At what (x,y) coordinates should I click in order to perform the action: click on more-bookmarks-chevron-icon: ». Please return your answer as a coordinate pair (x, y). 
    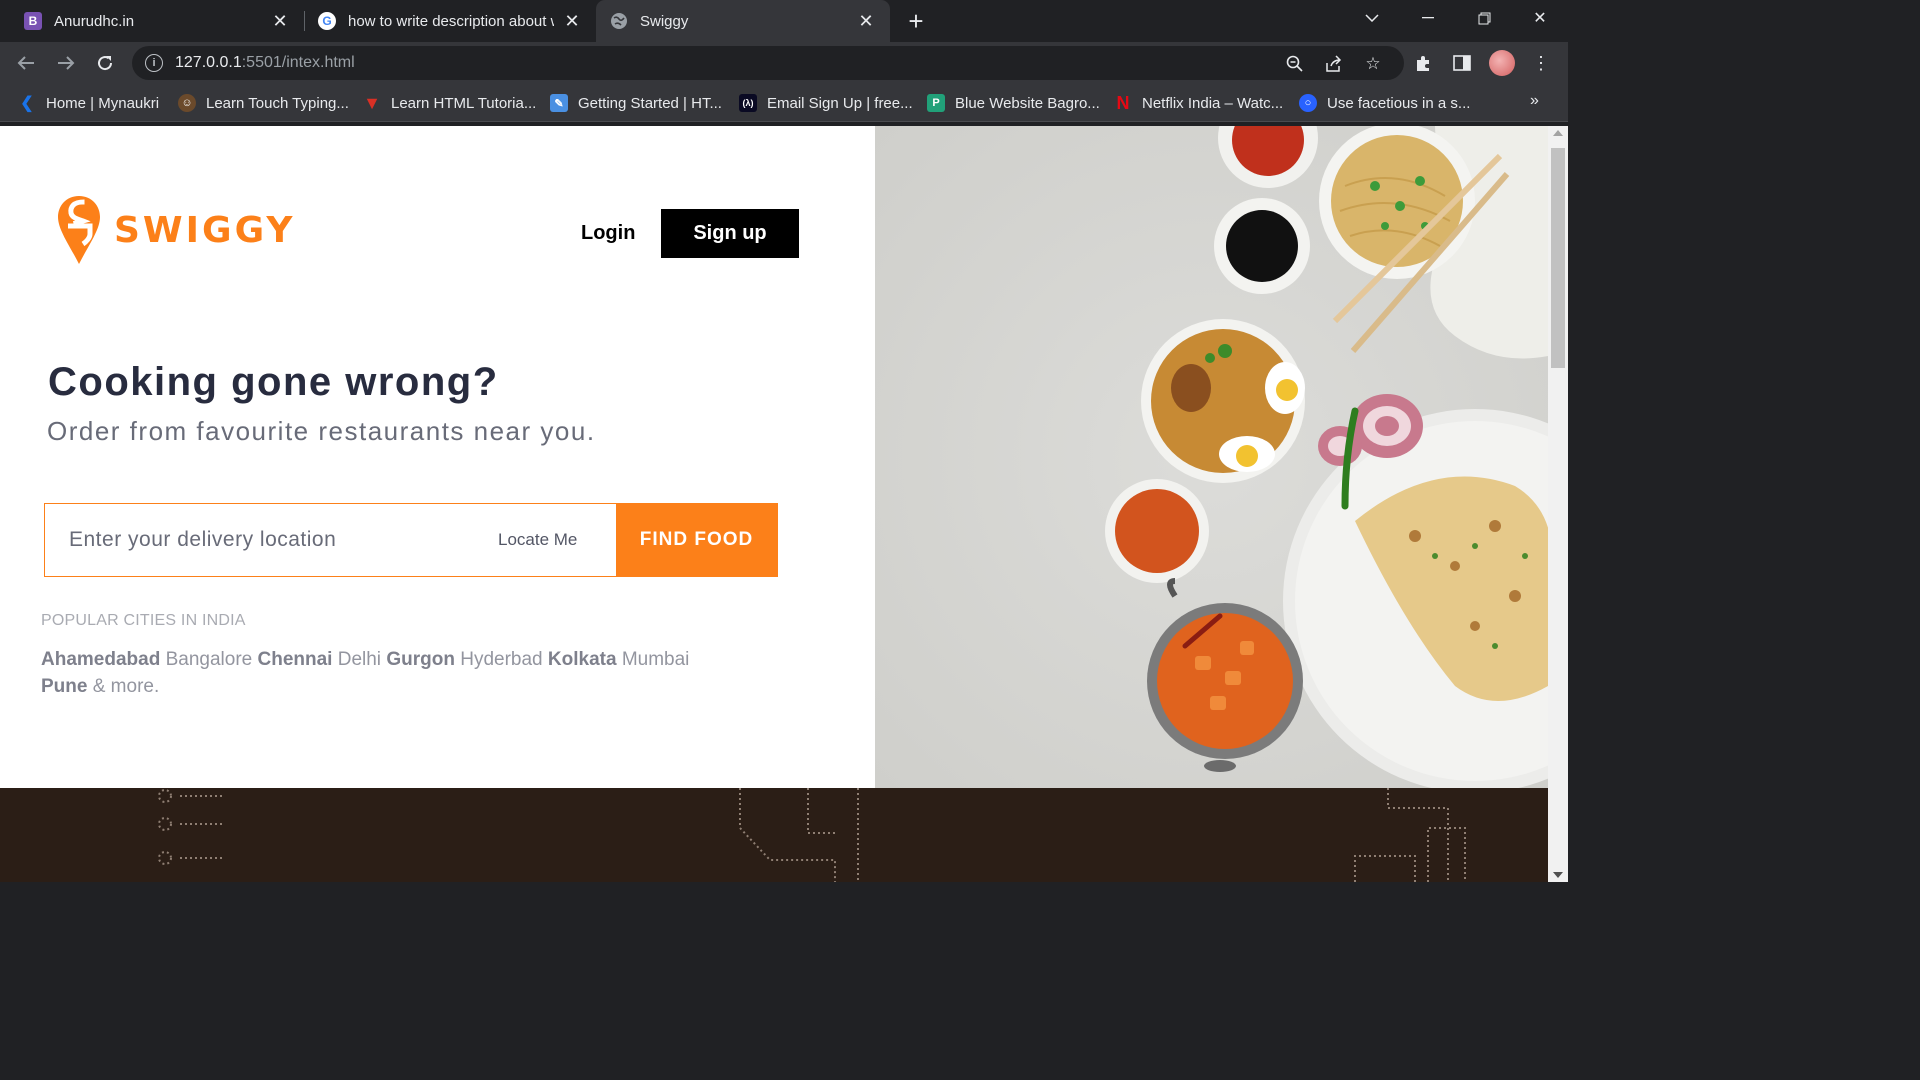
    Looking at the image, I should click on (1534, 101).